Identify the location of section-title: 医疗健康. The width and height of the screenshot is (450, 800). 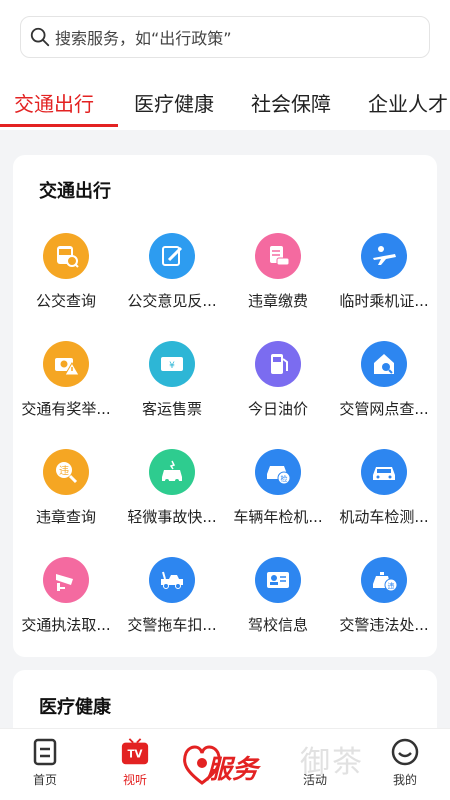
(75, 707).